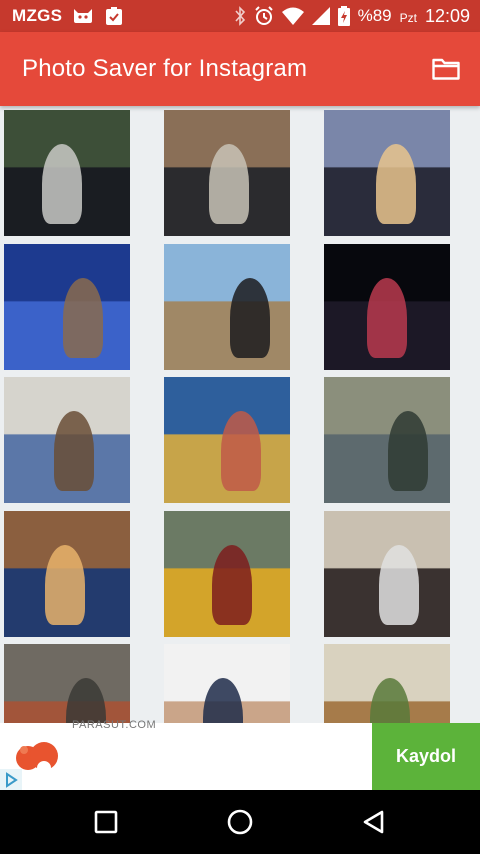 This screenshot has height=854, width=480. What do you see at coordinates (320, 16) in the screenshot?
I see `signal-icon` at bounding box center [320, 16].